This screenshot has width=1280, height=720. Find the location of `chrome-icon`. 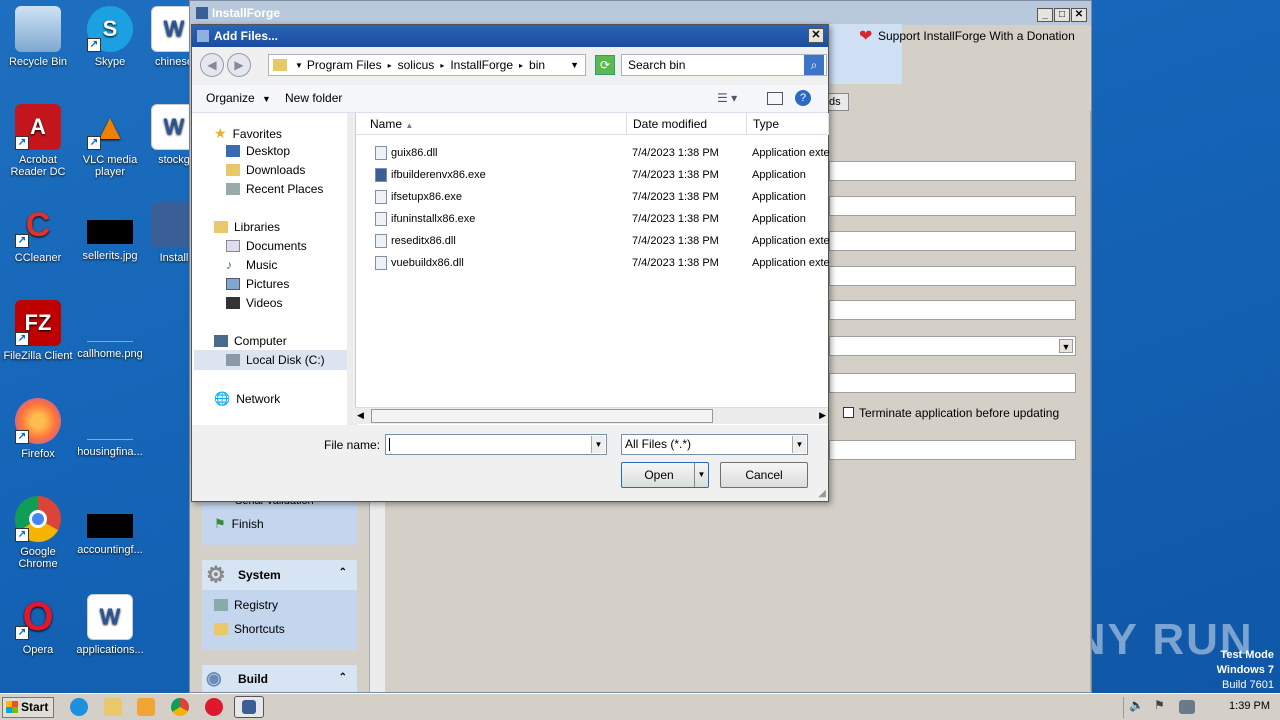

chrome-icon is located at coordinates (180, 707).